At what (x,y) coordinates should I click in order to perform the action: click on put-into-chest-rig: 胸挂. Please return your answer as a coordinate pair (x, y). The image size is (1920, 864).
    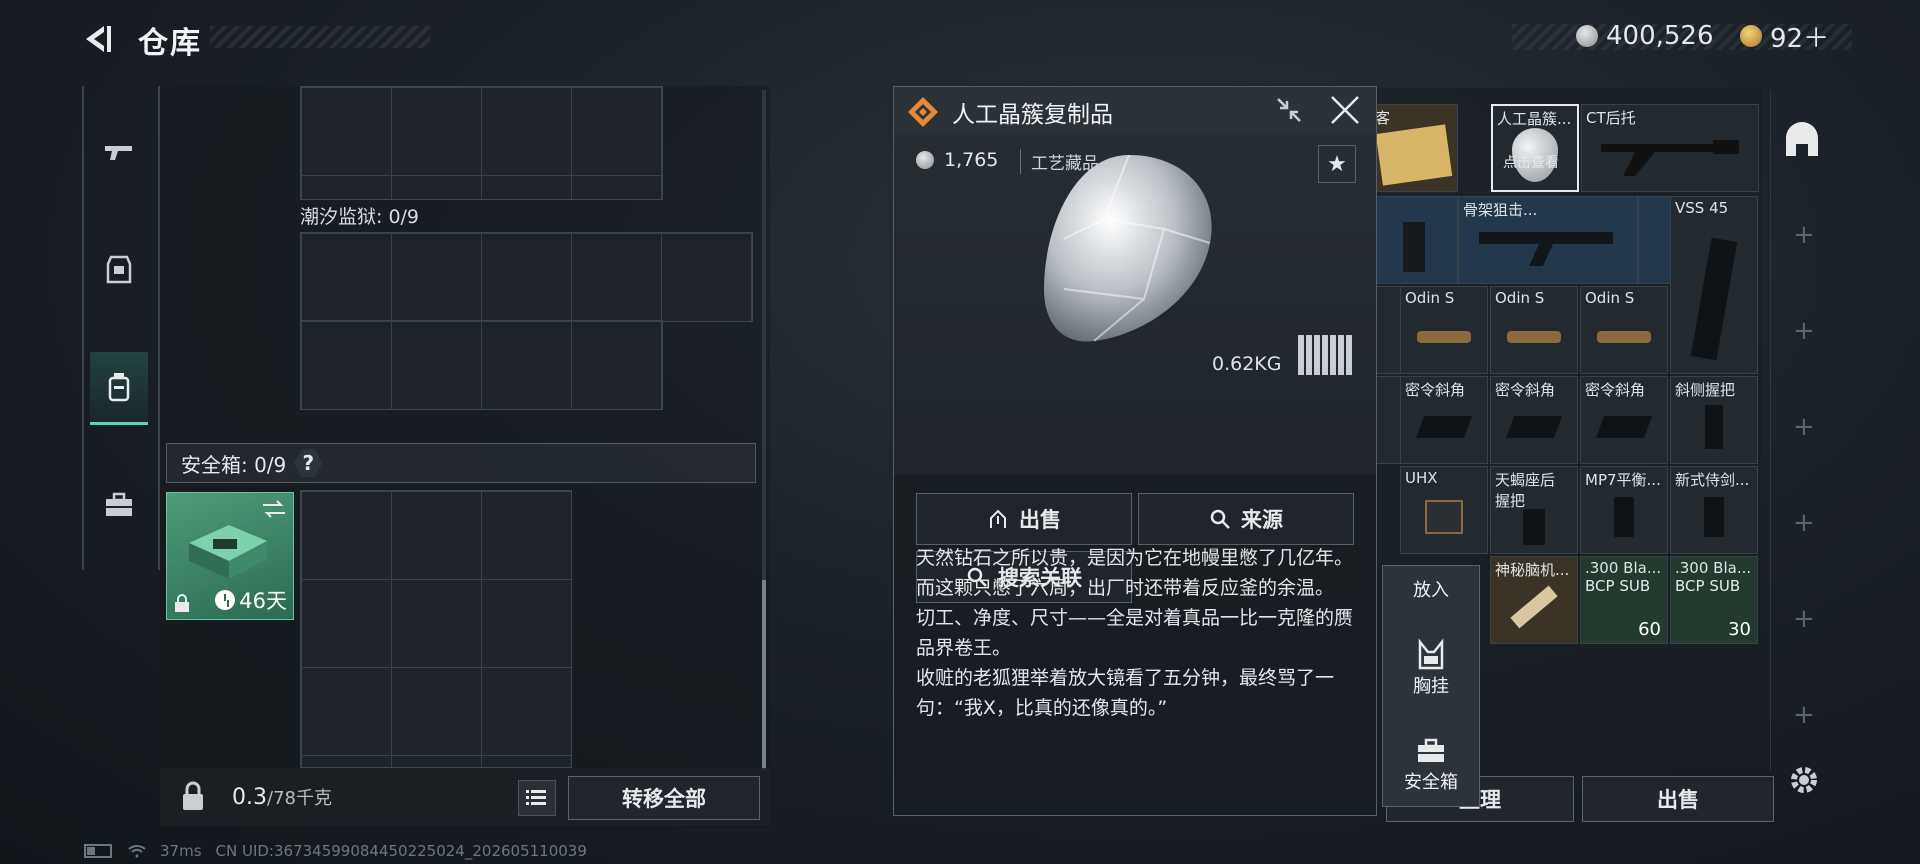
    Looking at the image, I should click on (1431, 668).